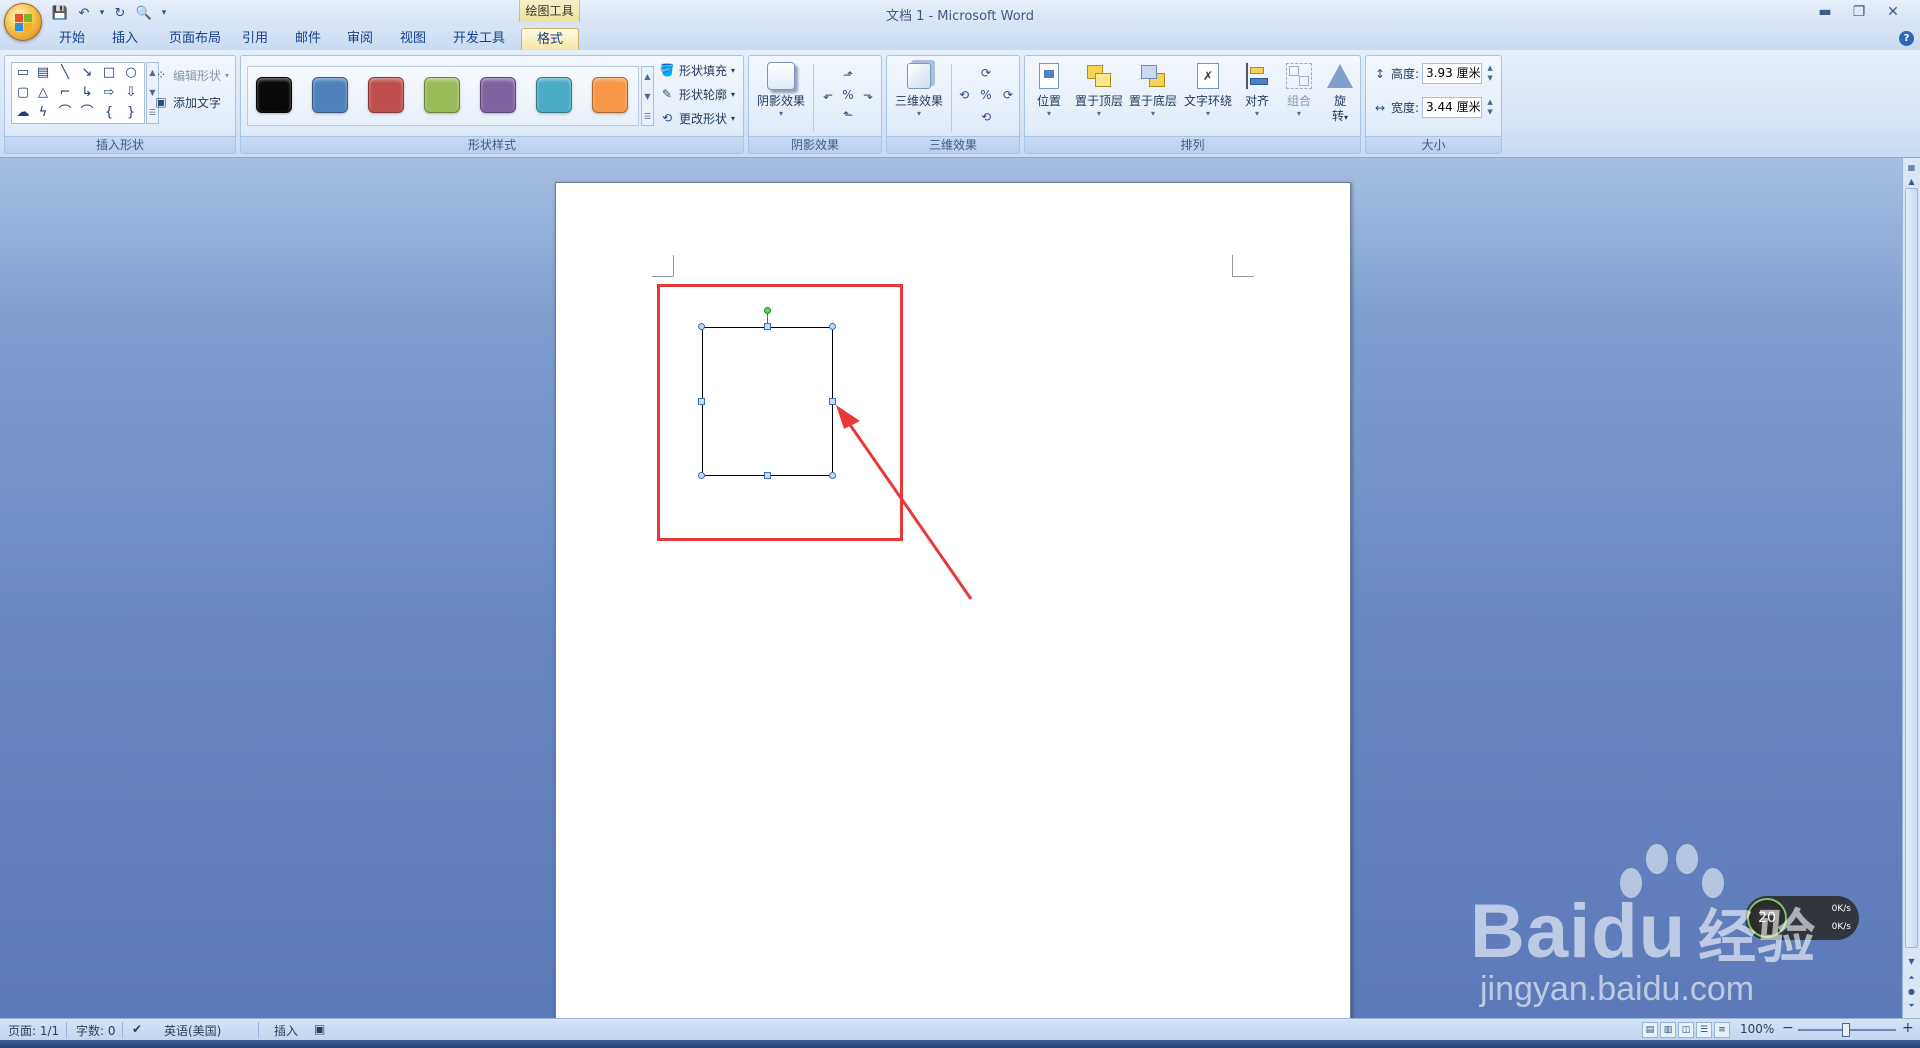 This screenshot has height=1048, width=1920. Describe the element at coordinates (1704, 1030) in the screenshot. I see `outline-view-icon: ☰` at that location.